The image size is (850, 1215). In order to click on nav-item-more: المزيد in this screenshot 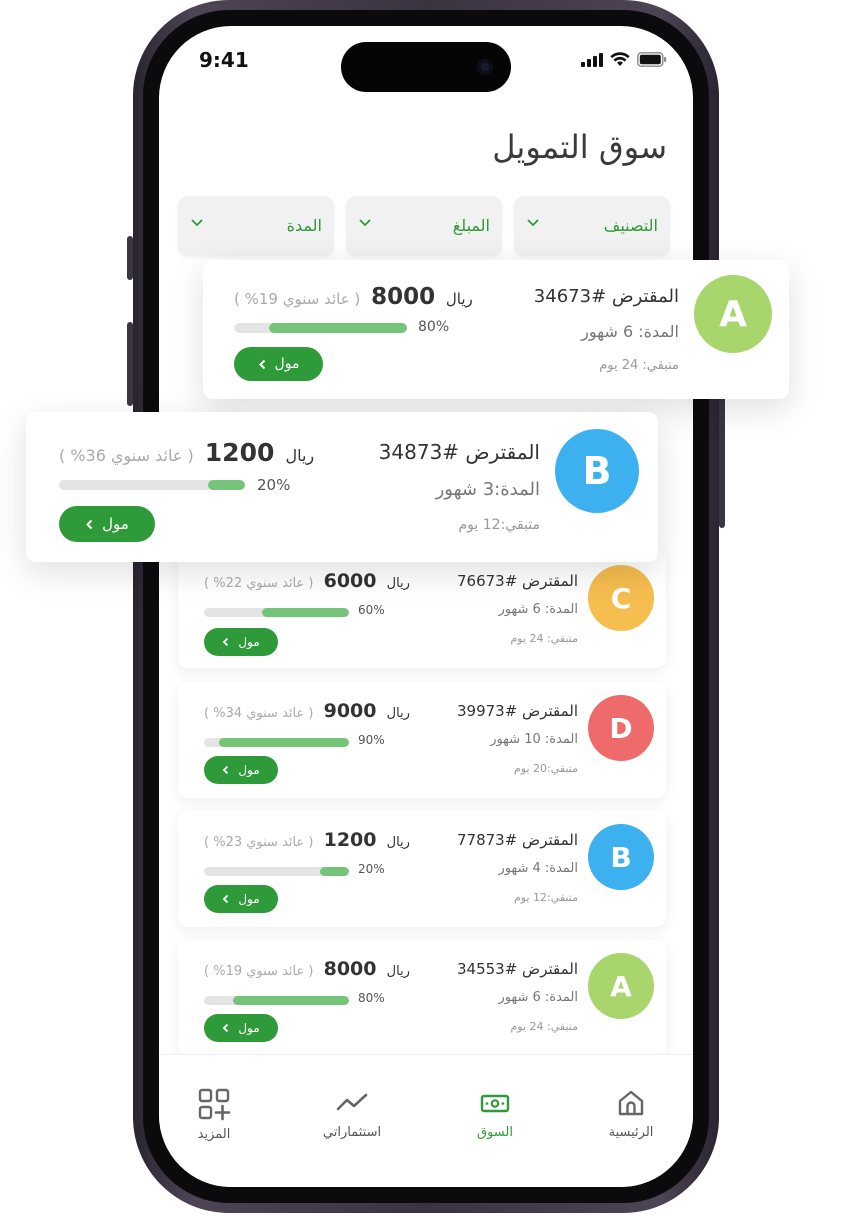, I will do `click(214, 1114)`.